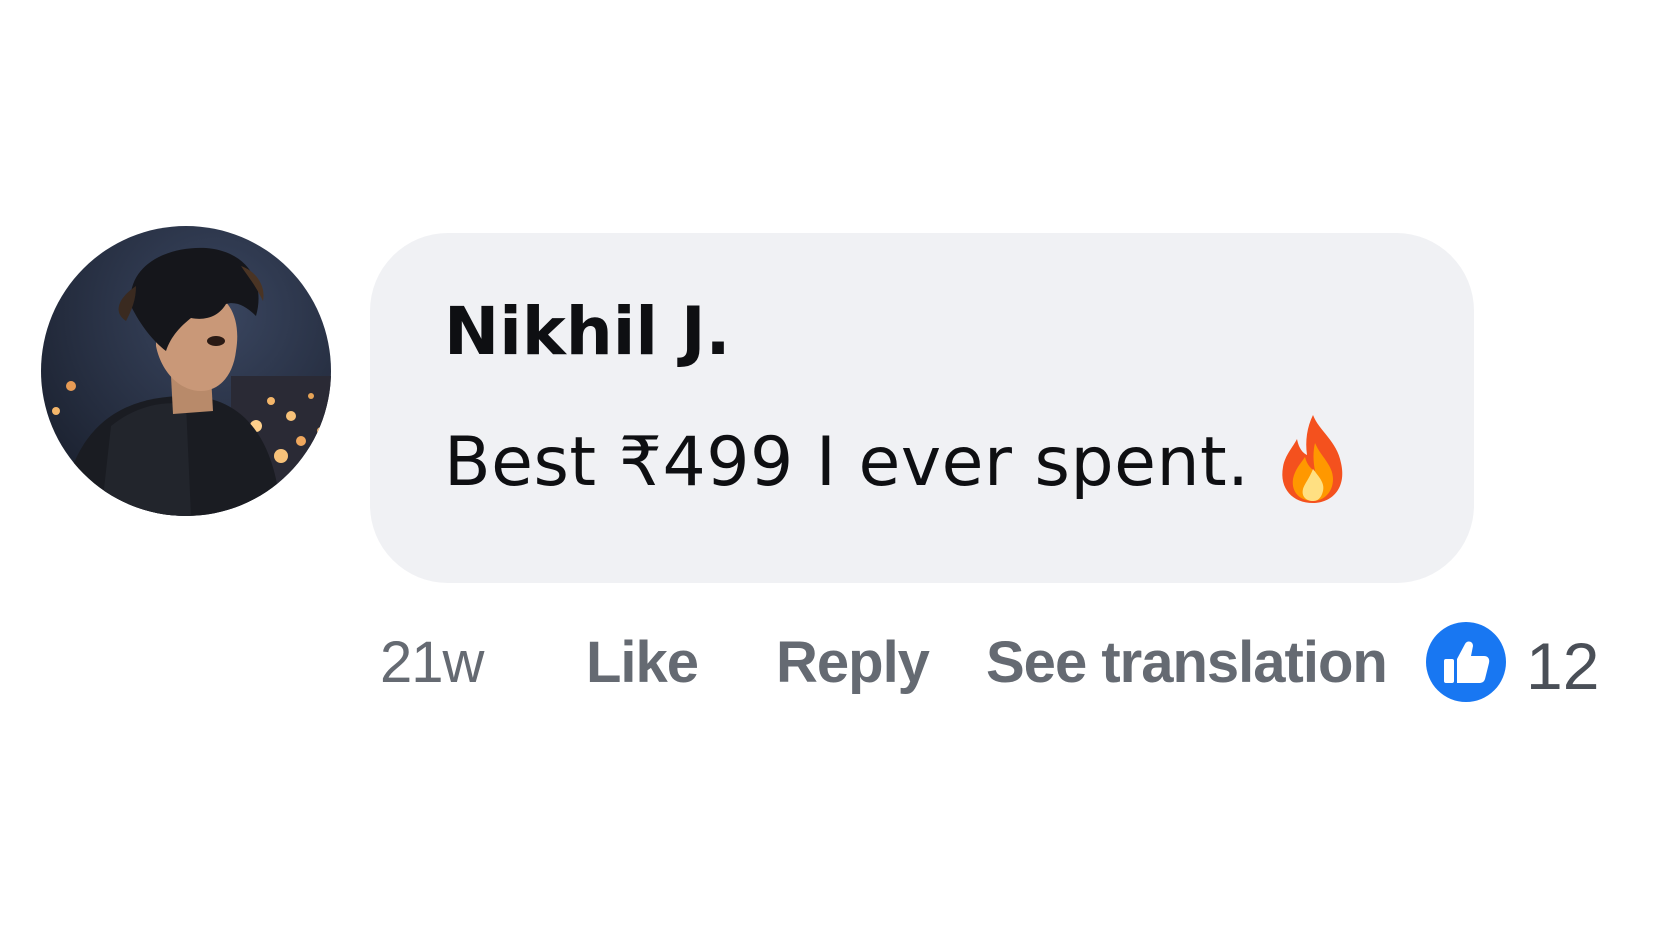 This screenshot has width=1662, height=946. What do you see at coordinates (432, 663) in the screenshot?
I see `comment-timestamp: 21w` at bounding box center [432, 663].